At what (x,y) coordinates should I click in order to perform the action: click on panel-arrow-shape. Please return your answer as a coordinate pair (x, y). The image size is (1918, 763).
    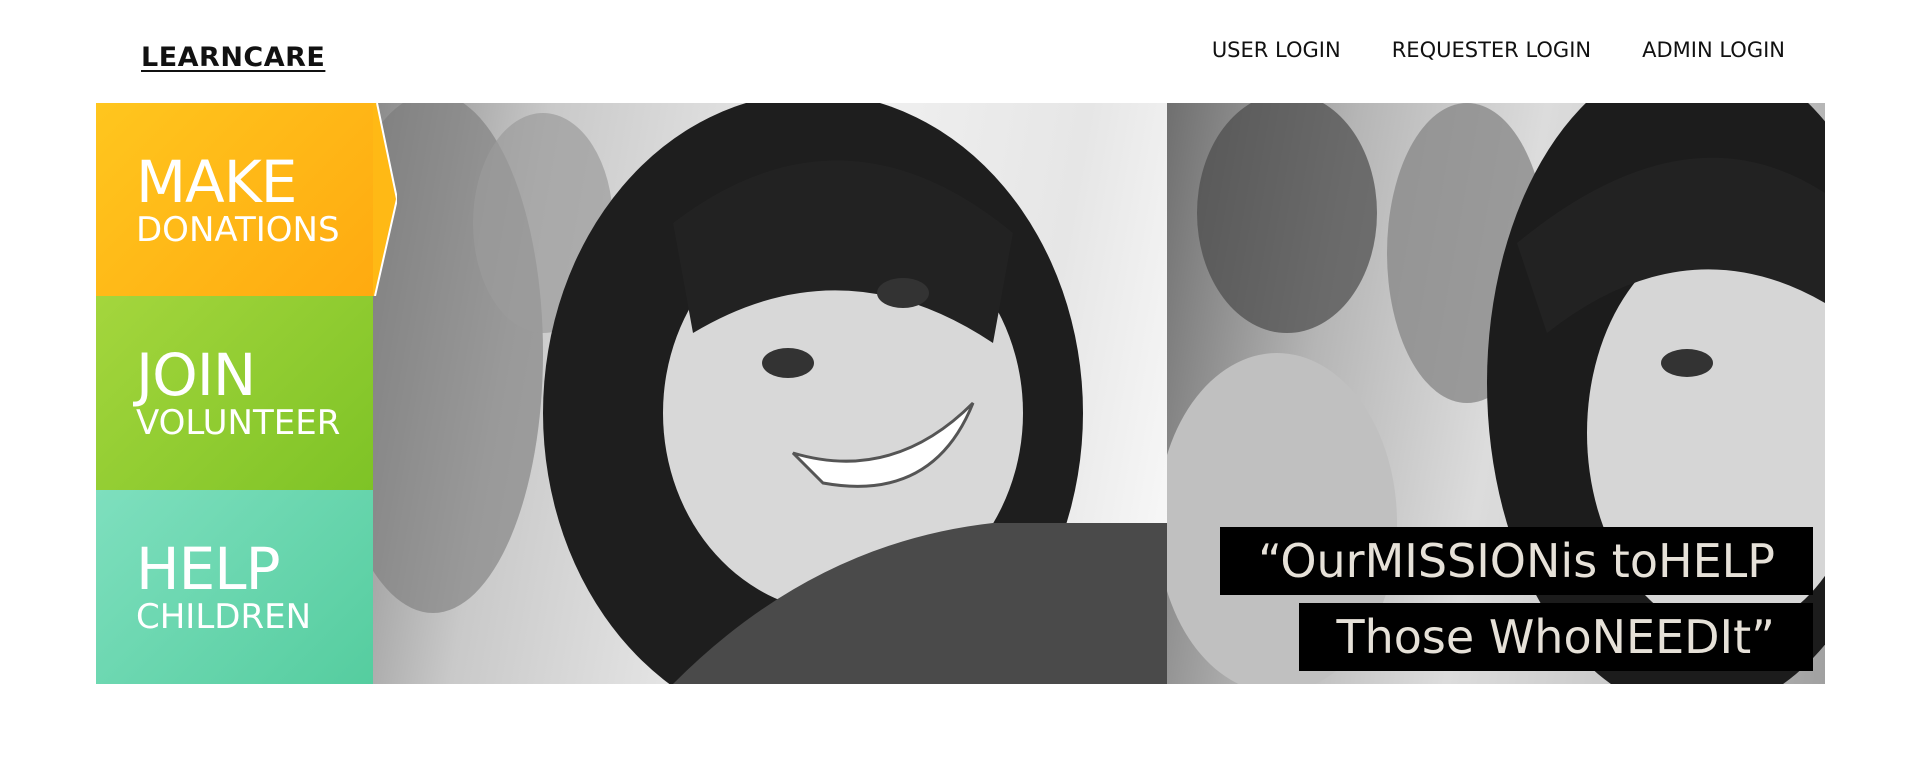
    Looking at the image, I should click on (385, 199).